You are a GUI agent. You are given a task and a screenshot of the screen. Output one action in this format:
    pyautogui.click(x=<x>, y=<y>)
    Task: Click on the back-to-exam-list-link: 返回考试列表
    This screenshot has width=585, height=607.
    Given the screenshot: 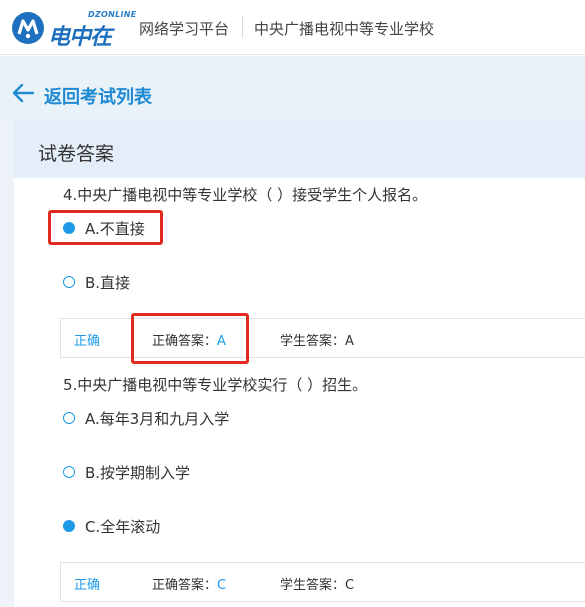 What is the action you would take?
    pyautogui.click(x=98, y=96)
    